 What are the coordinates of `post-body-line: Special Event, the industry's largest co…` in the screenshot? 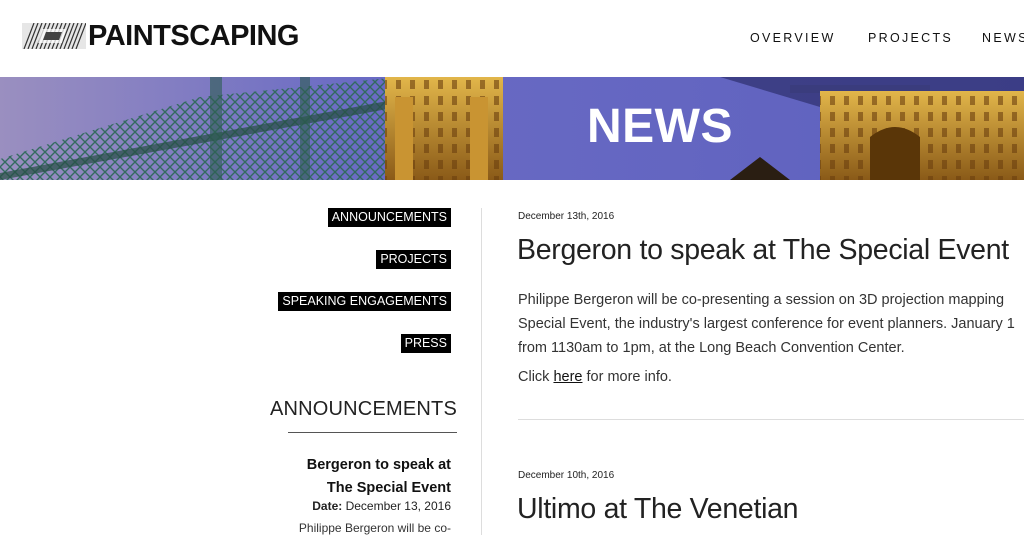 It's located at (766, 324).